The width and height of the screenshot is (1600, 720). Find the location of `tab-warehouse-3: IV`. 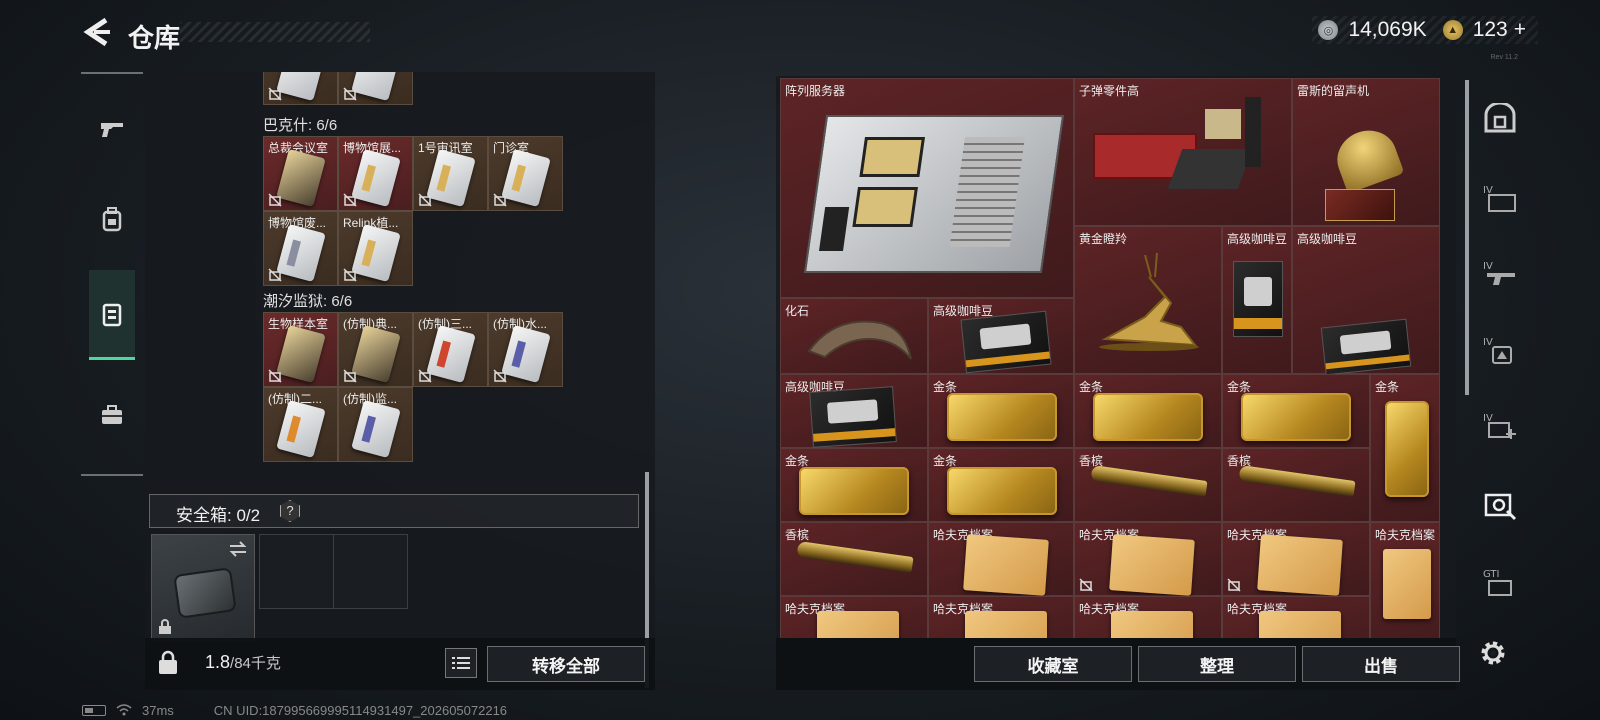

tab-warehouse-3: IV is located at coordinates (1500, 350).